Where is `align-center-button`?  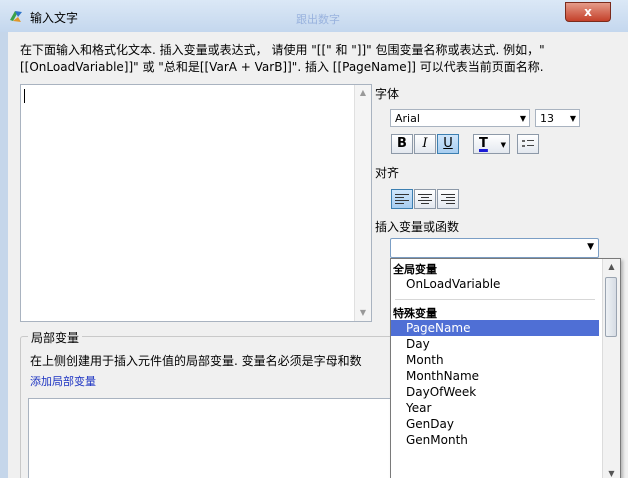 align-center-button is located at coordinates (425, 199).